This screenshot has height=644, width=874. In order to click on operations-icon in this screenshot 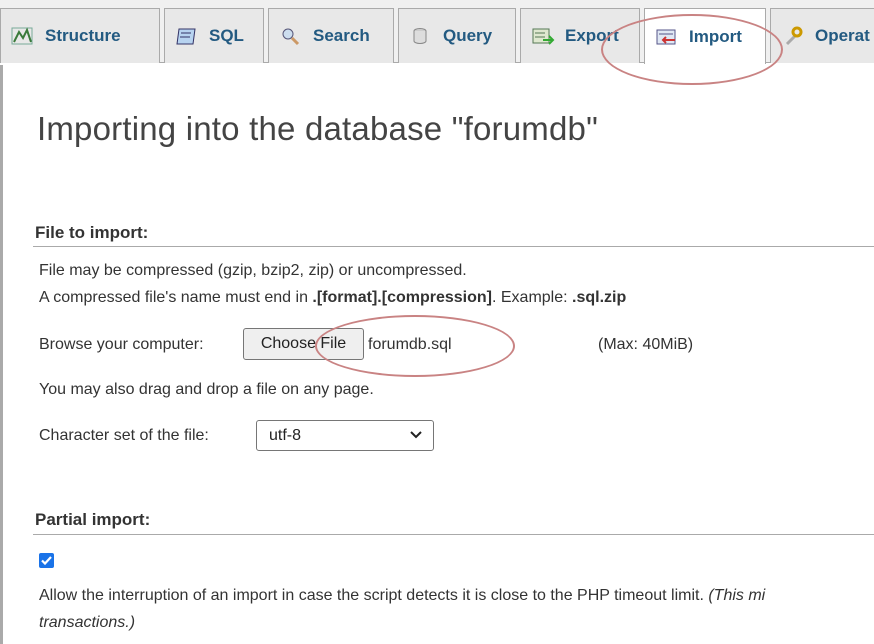, I will do `click(793, 36)`.